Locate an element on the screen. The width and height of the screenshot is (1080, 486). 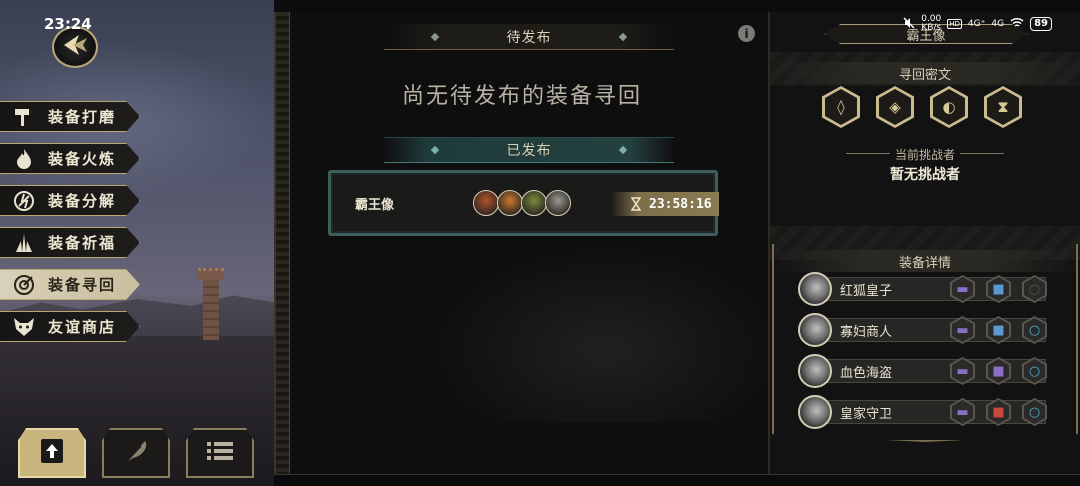
menu-item-label: 友谊商店 is located at coordinates (82, 327).